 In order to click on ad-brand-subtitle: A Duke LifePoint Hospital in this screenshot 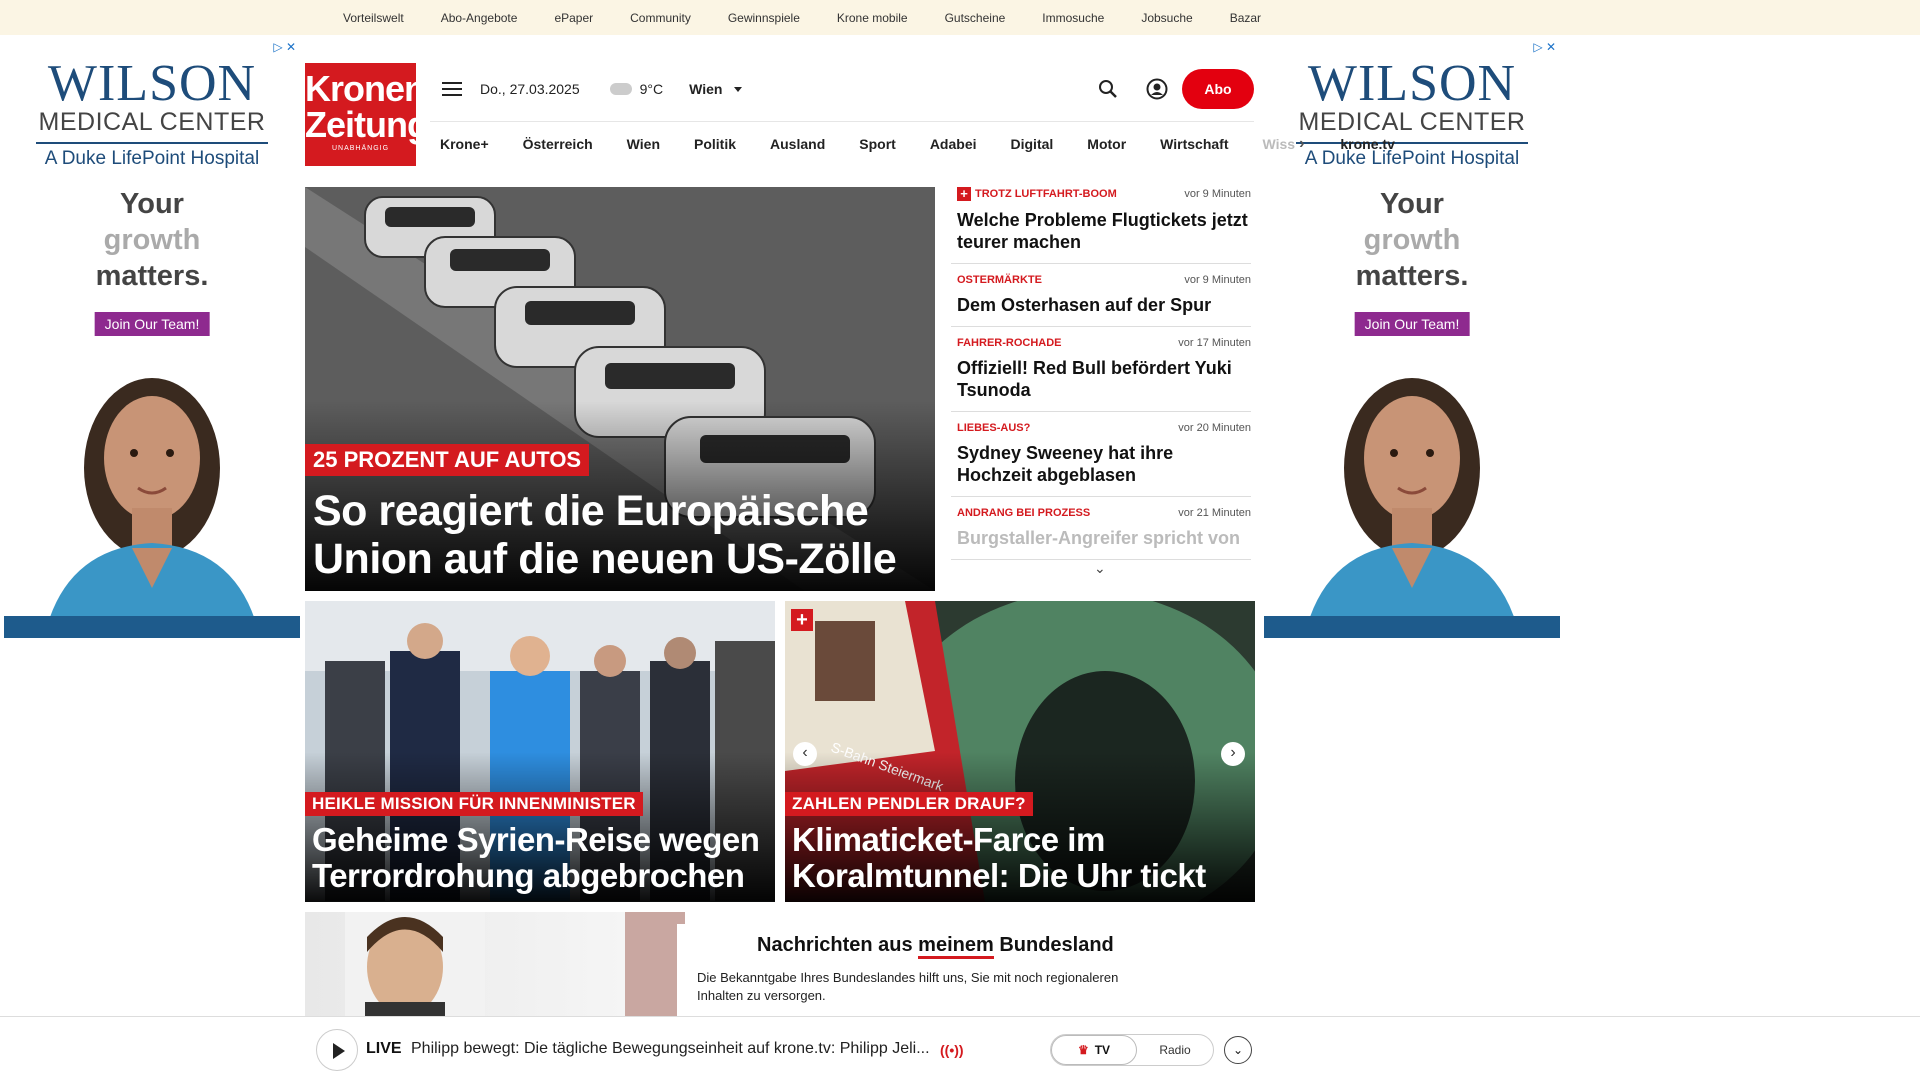, I will do `click(1412, 158)`.